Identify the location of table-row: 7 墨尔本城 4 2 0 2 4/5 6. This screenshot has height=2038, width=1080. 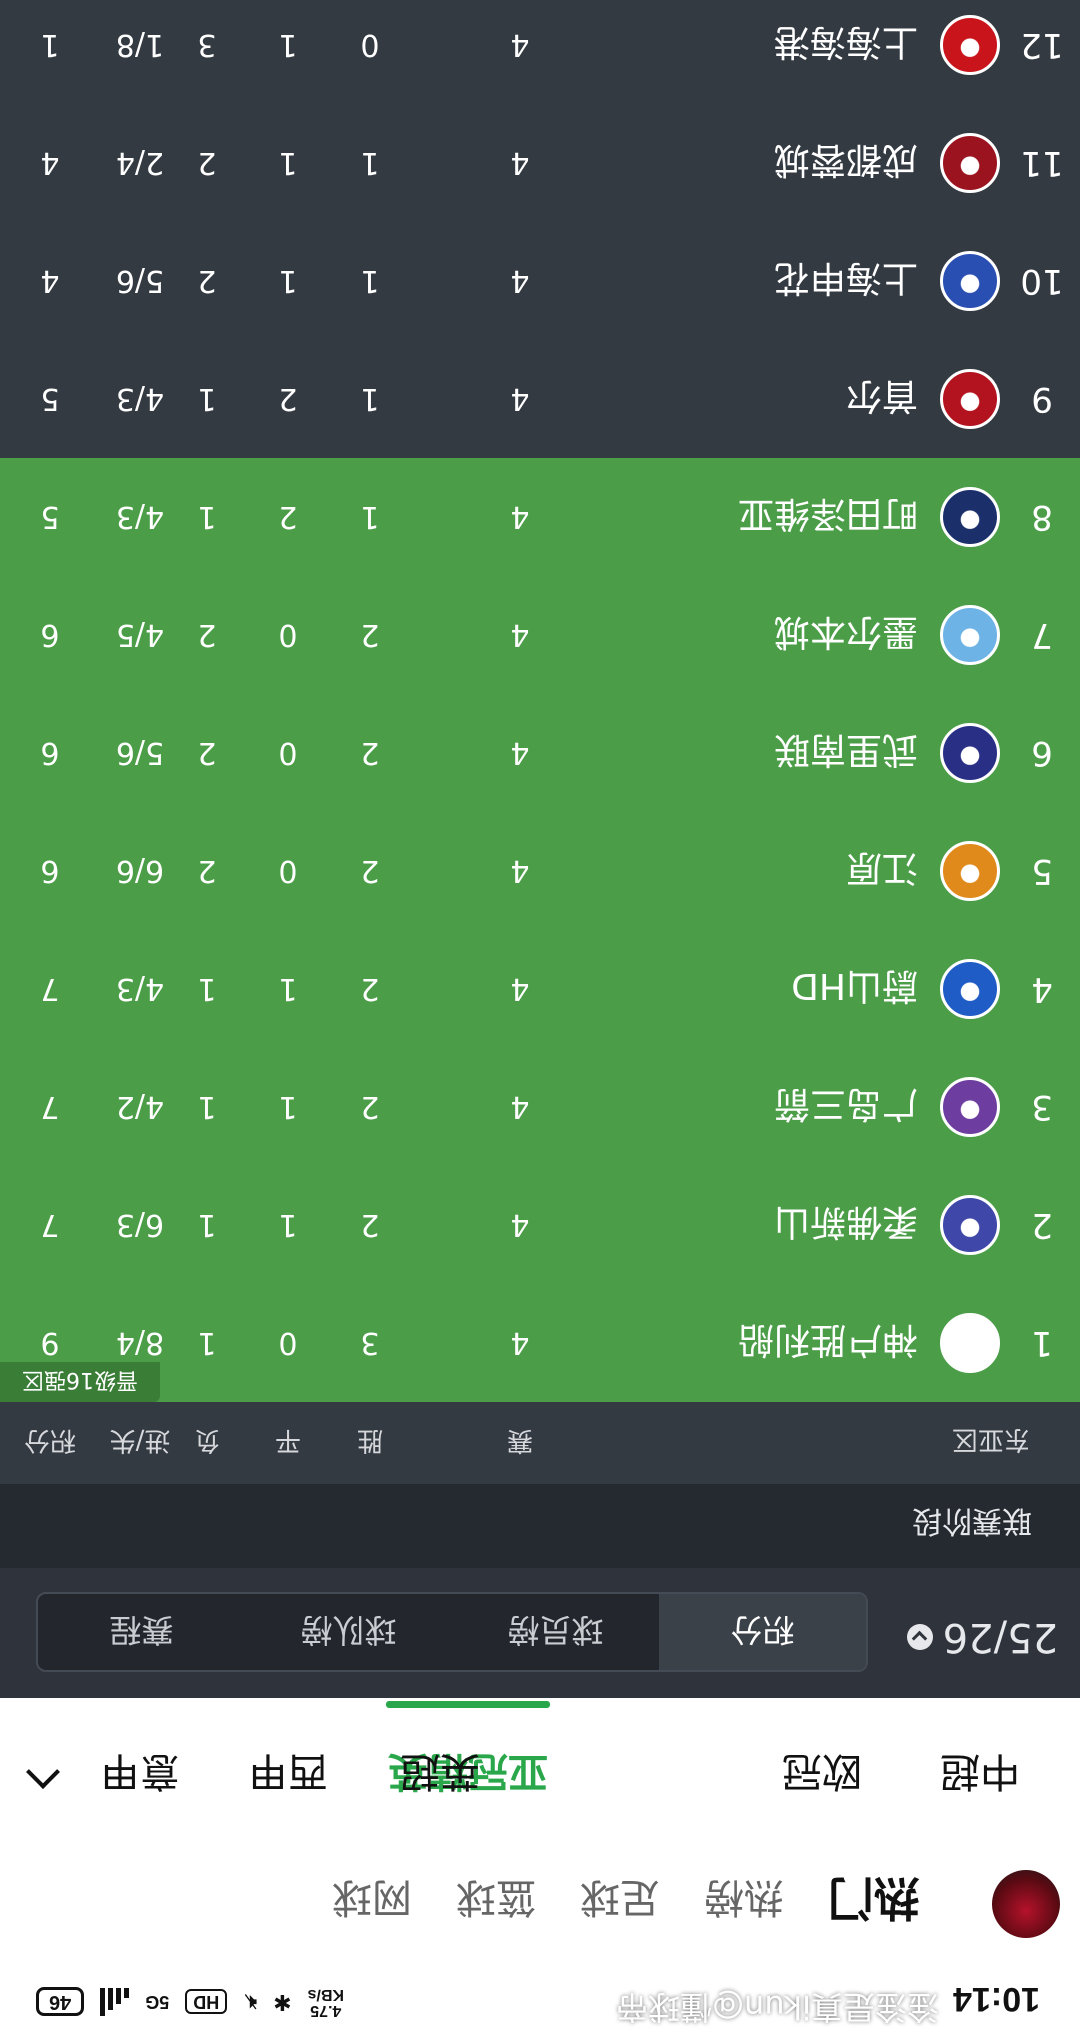
(540, 635).